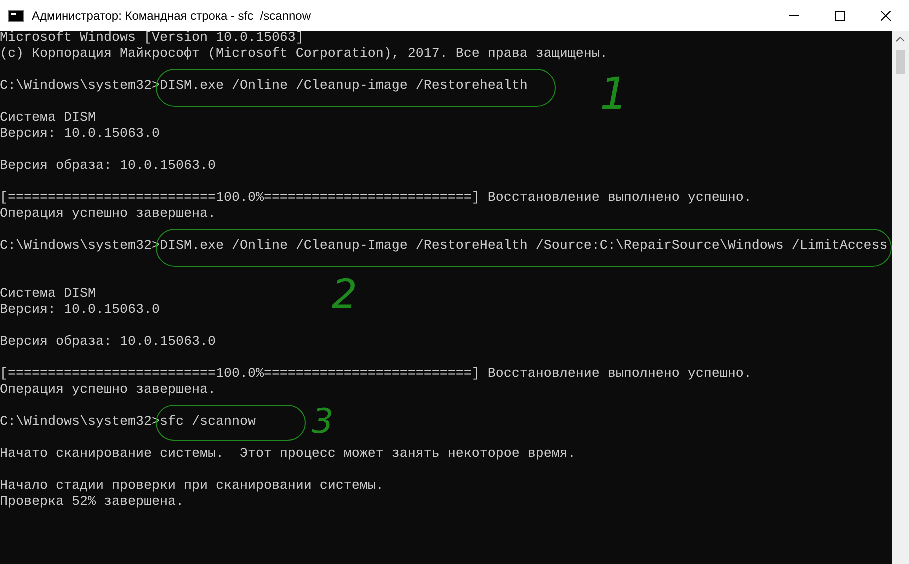 This screenshot has height=564, width=909. Describe the element at coordinates (16, 16) in the screenshot. I see `console-app-icon` at that location.